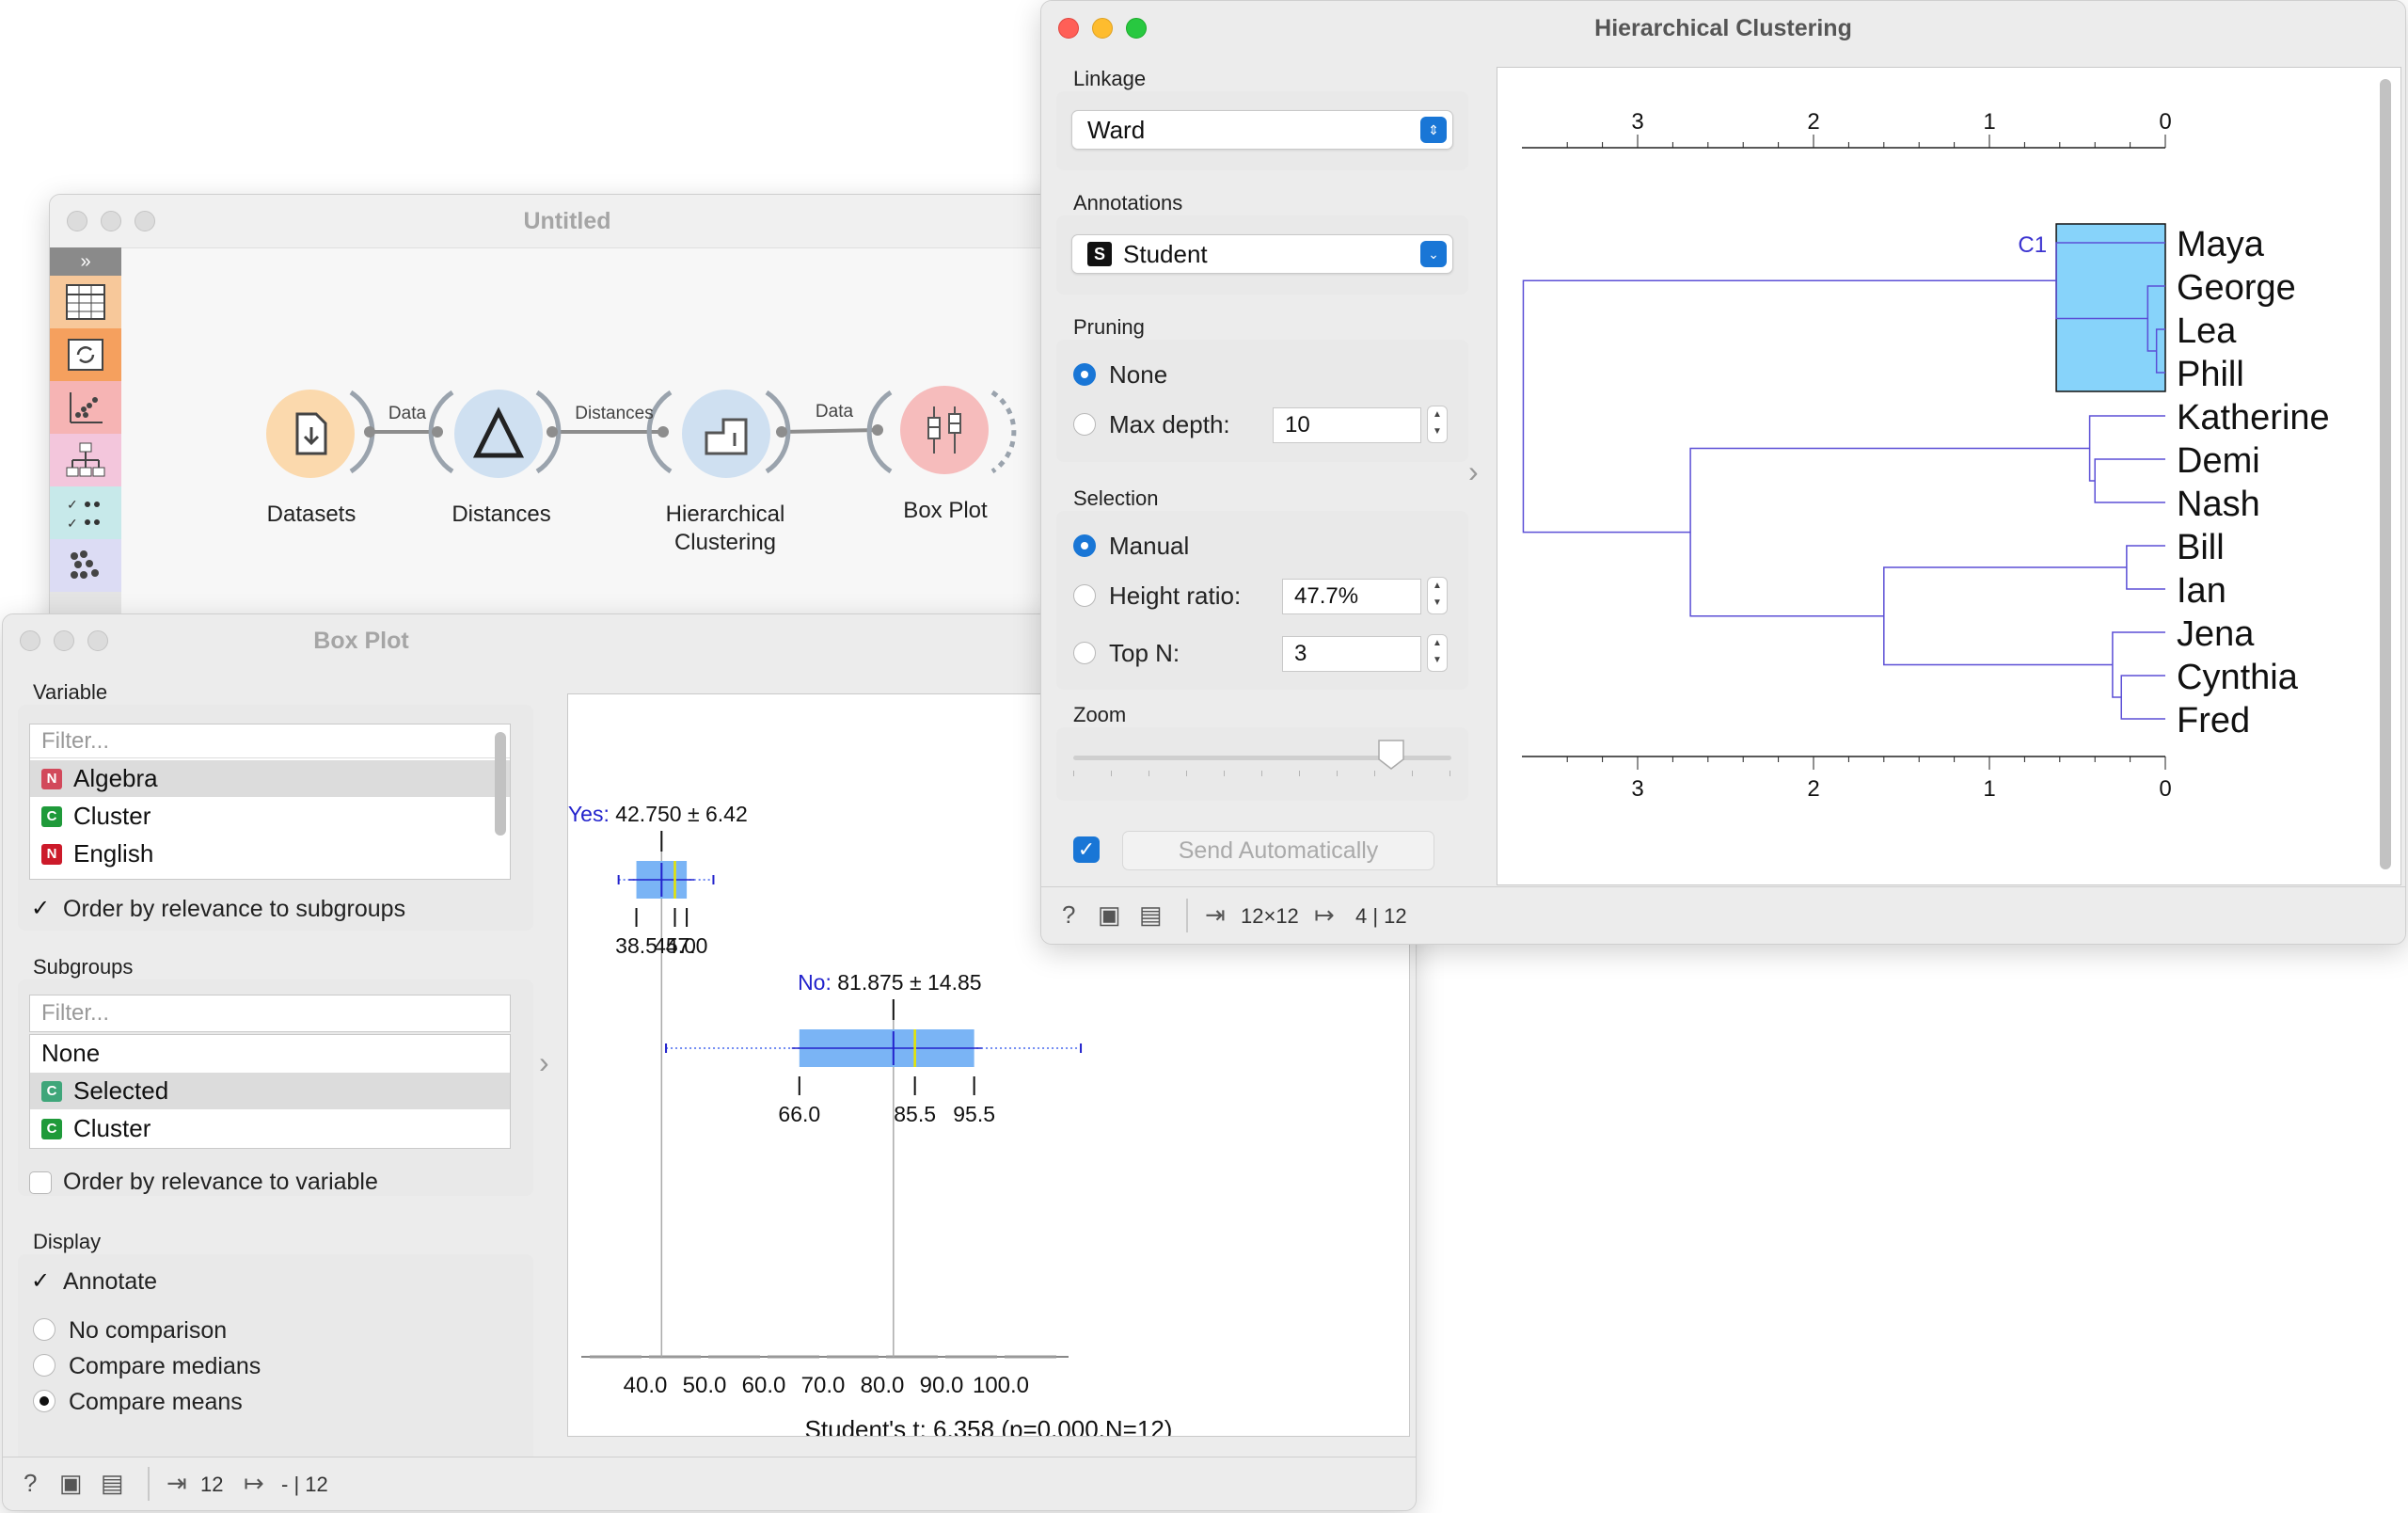 The width and height of the screenshot is (2408, 1513). What do you see at coordinates (112, 1128) in the screenshot?
I see `subgroup-name: Cluster` at bounding box center [112, 1128].